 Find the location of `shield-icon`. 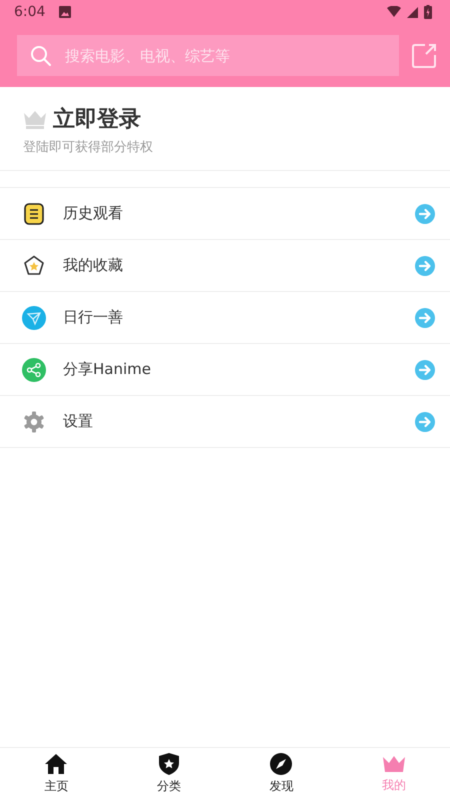

shield-icon is located at coordinates (168, 764).